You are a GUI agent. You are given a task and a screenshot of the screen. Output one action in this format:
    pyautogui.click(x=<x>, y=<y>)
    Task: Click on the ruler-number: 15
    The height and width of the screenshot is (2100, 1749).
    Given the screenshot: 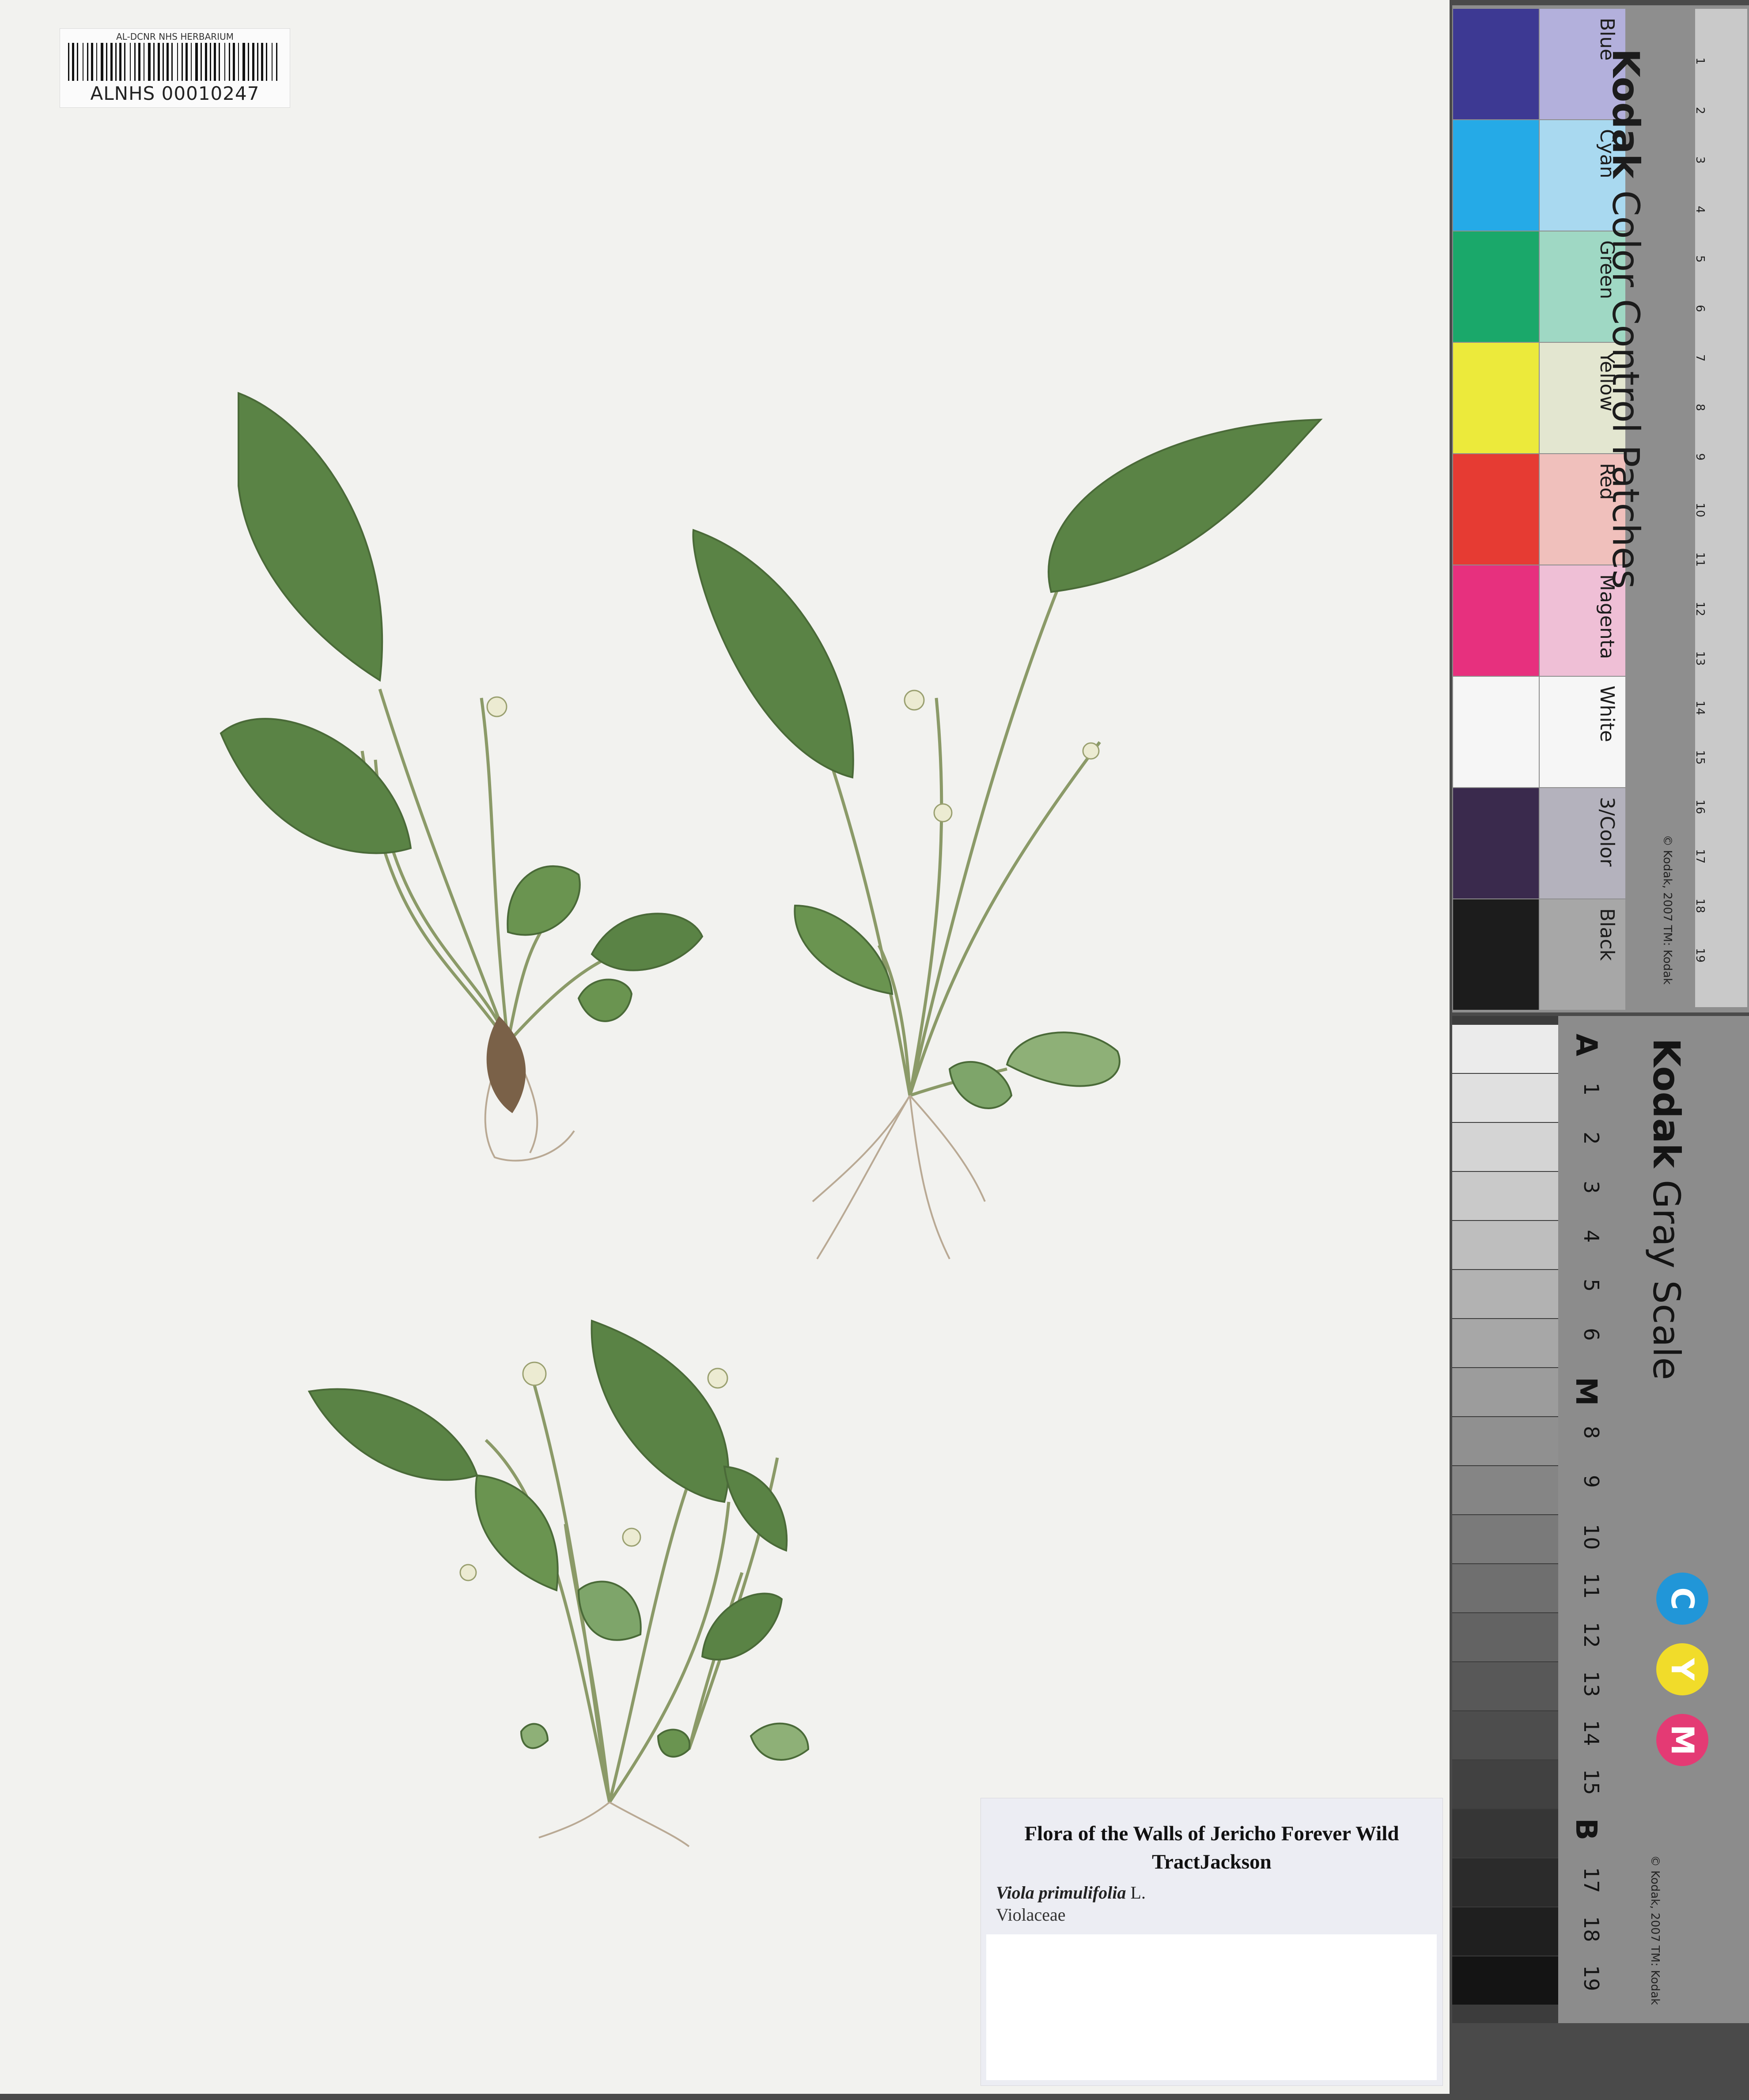 What is the action you would take?
    pyautogui.click(x=1700, y=758)
    